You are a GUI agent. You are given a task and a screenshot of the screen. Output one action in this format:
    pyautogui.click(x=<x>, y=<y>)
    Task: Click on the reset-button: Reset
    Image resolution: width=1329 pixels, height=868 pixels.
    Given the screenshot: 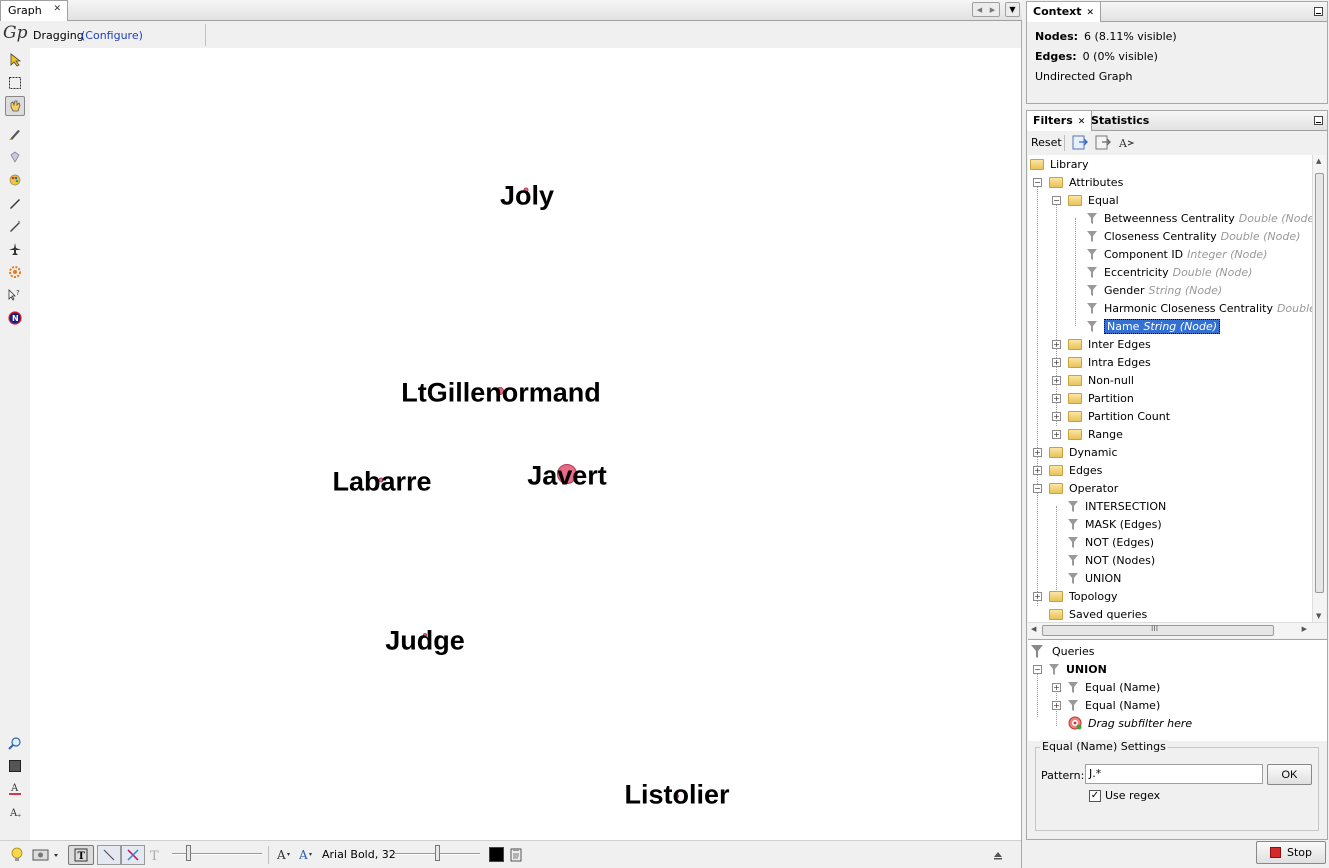 What is the action you would take?
    pyautogui.click(x=1046, y=142)
    